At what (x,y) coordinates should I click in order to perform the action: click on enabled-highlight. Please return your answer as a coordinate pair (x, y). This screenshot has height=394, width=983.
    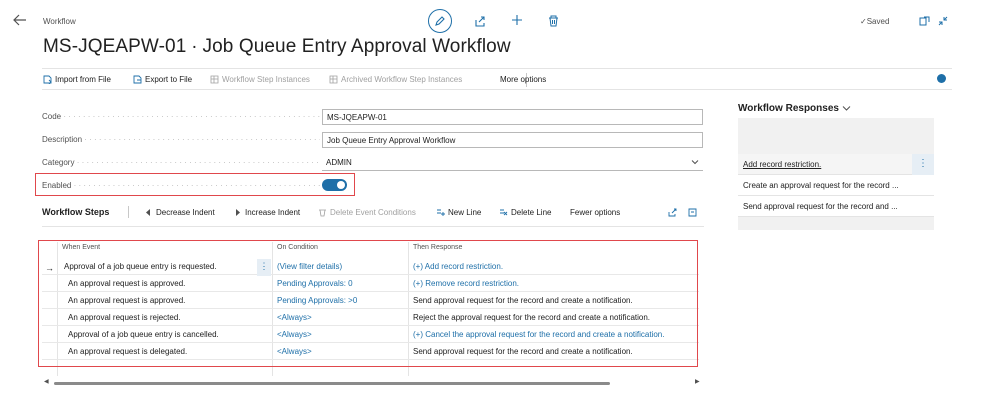
    Looking at the image, I should click on (195, 184).